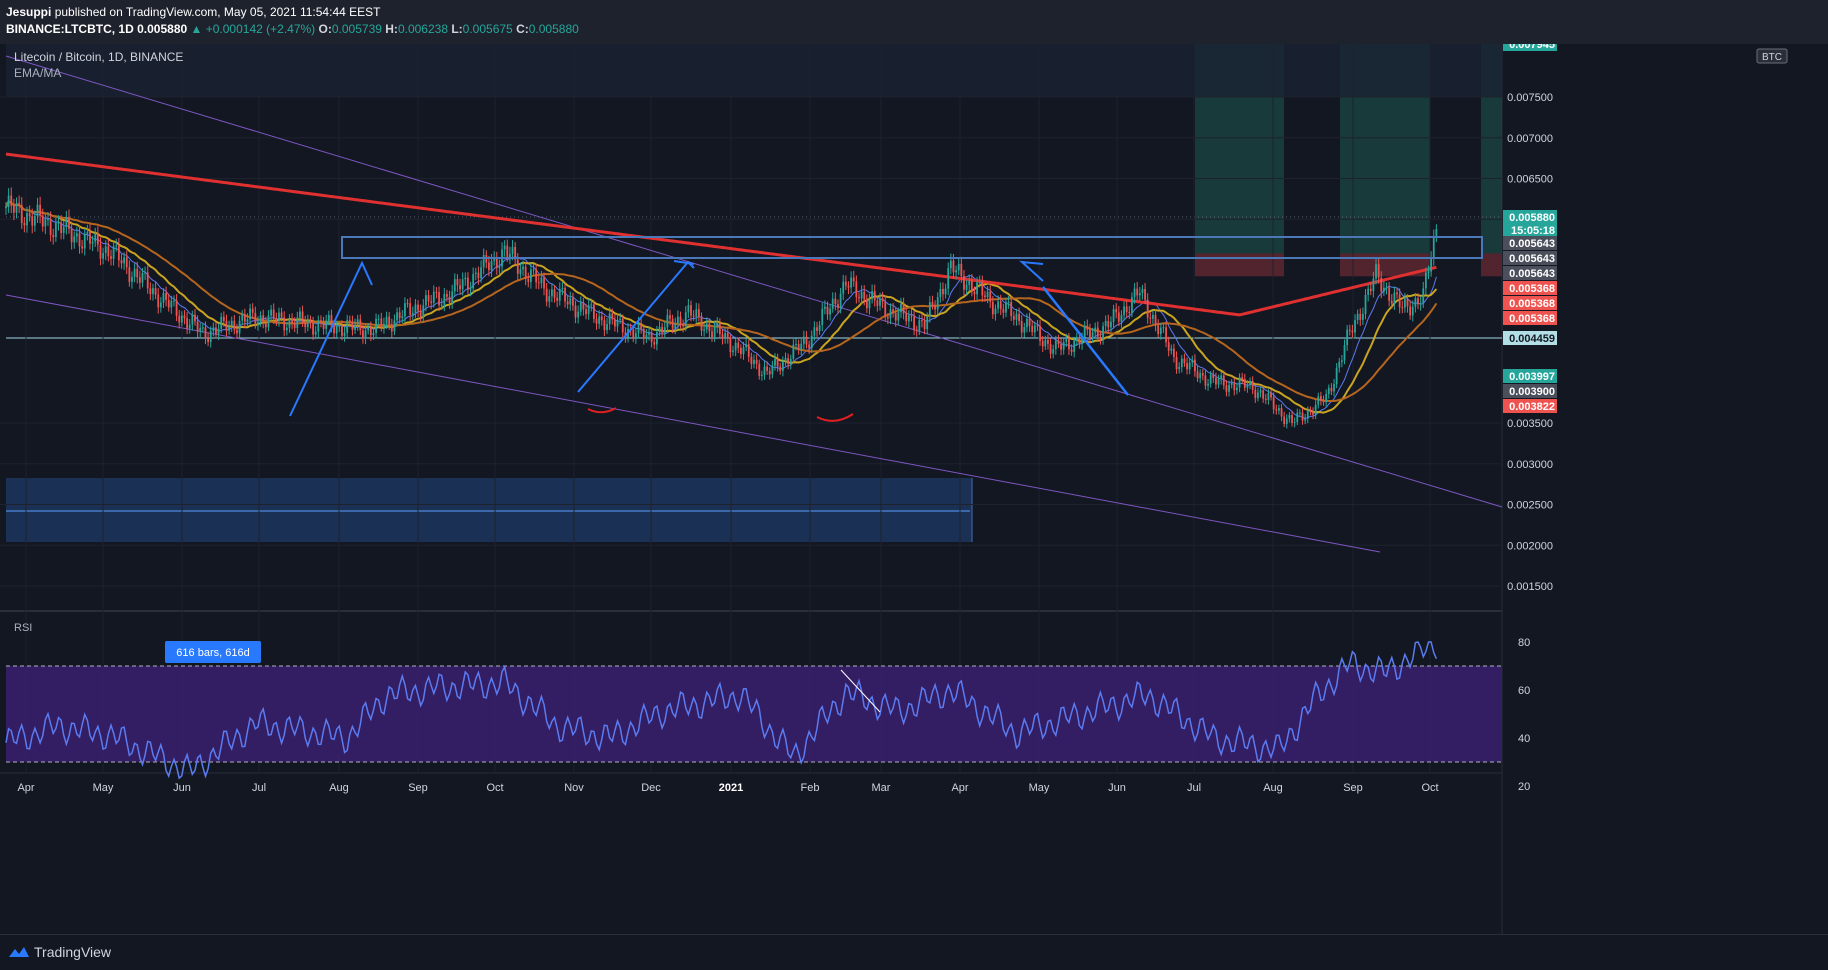  I want to click on tradingview-logo-icon, so click(19, 952).